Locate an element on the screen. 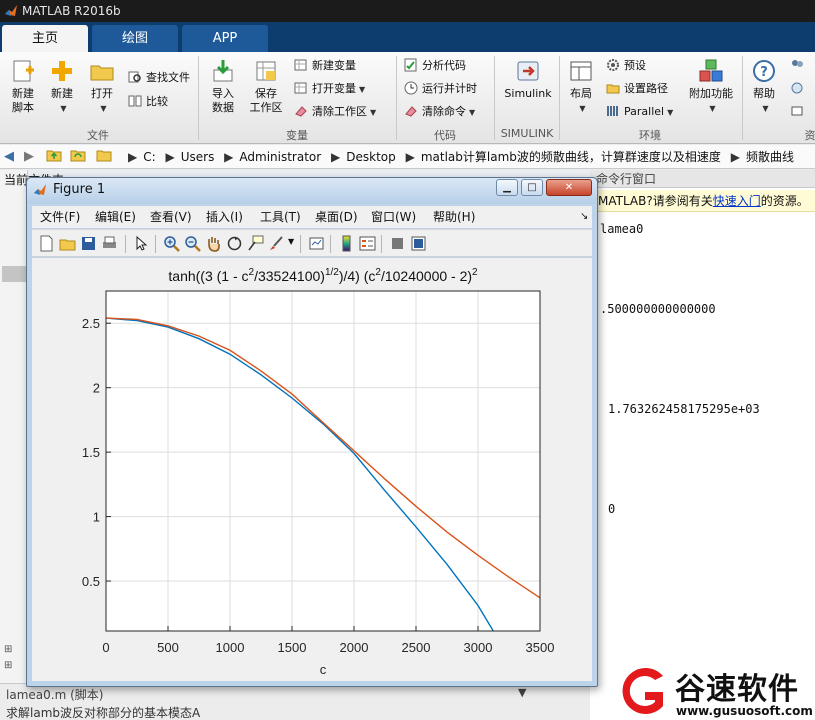 The image size is (815, 720). menu-desktop: 桌面(D) is located at coordinates (336, 217).